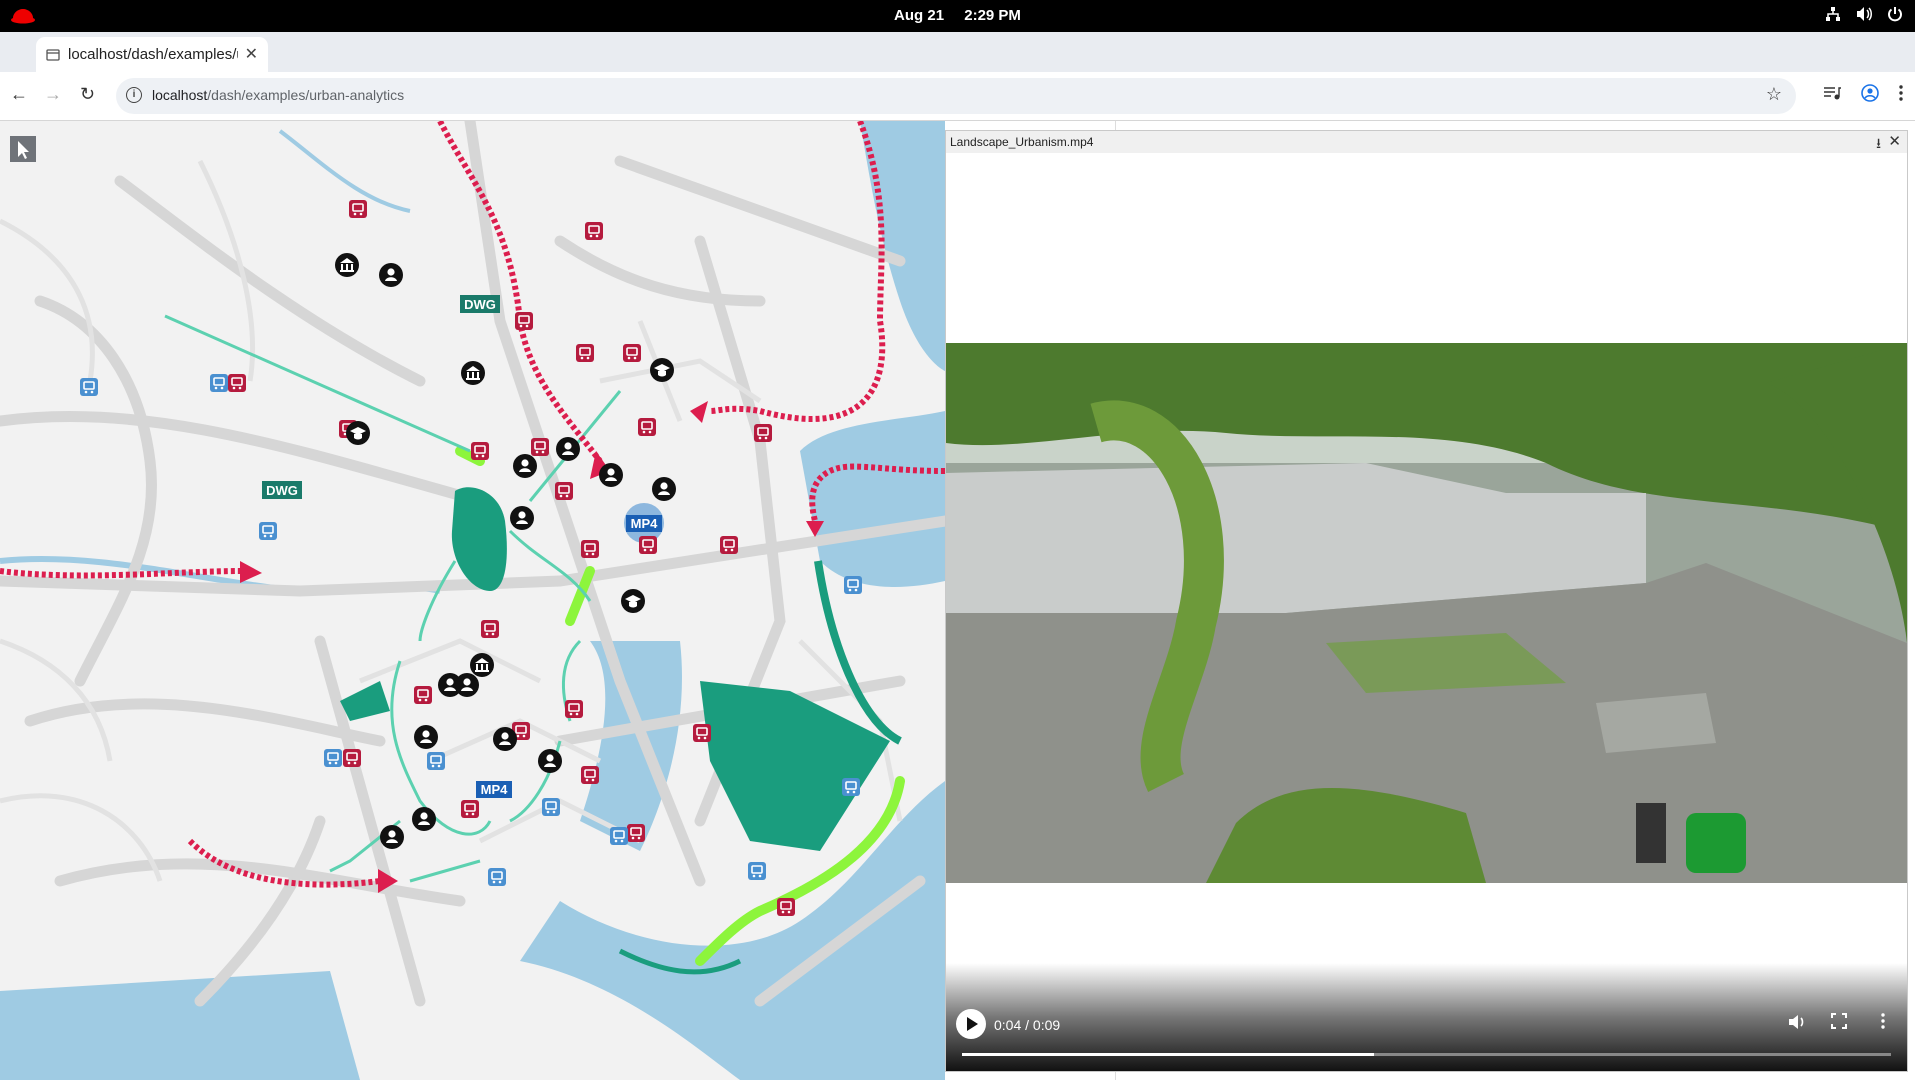 Image resolution: width=1915 pixels, height=1080 pixels. I want to click on browser-menu-icon, so click(1901, 93).